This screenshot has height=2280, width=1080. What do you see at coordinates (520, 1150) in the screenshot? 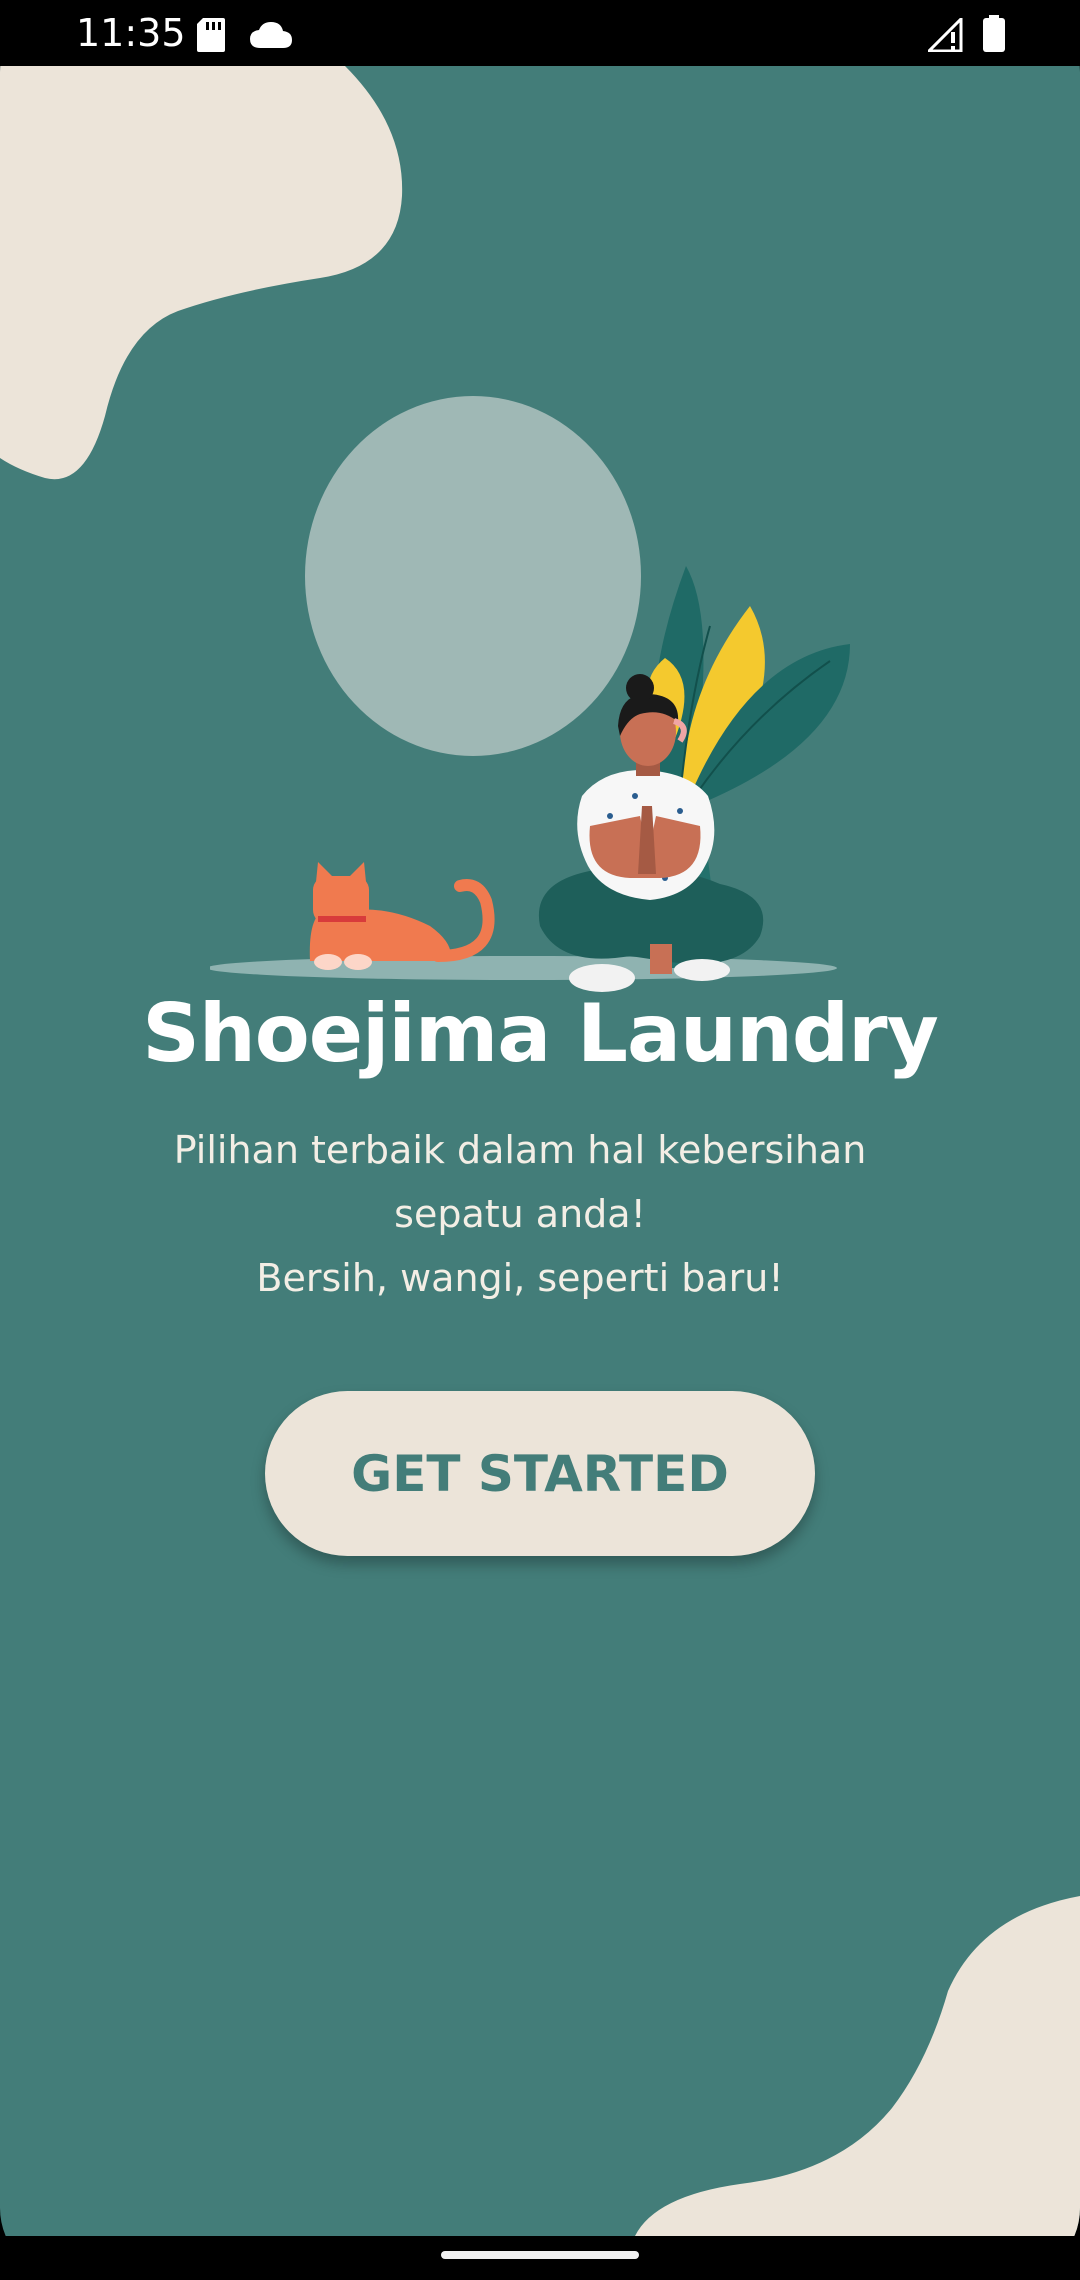
I see `tagline-line: Pilihan terbaik dalam hal kebersihan` at bounding box center [520, 1150].